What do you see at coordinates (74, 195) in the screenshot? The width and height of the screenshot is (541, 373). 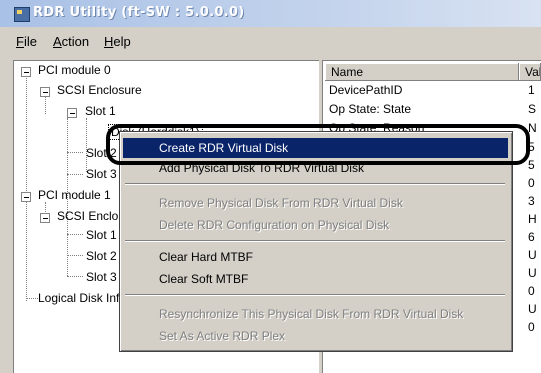 I see `tree-item-pci-module-1: PCI module 1` at bounding box center [74, 195].